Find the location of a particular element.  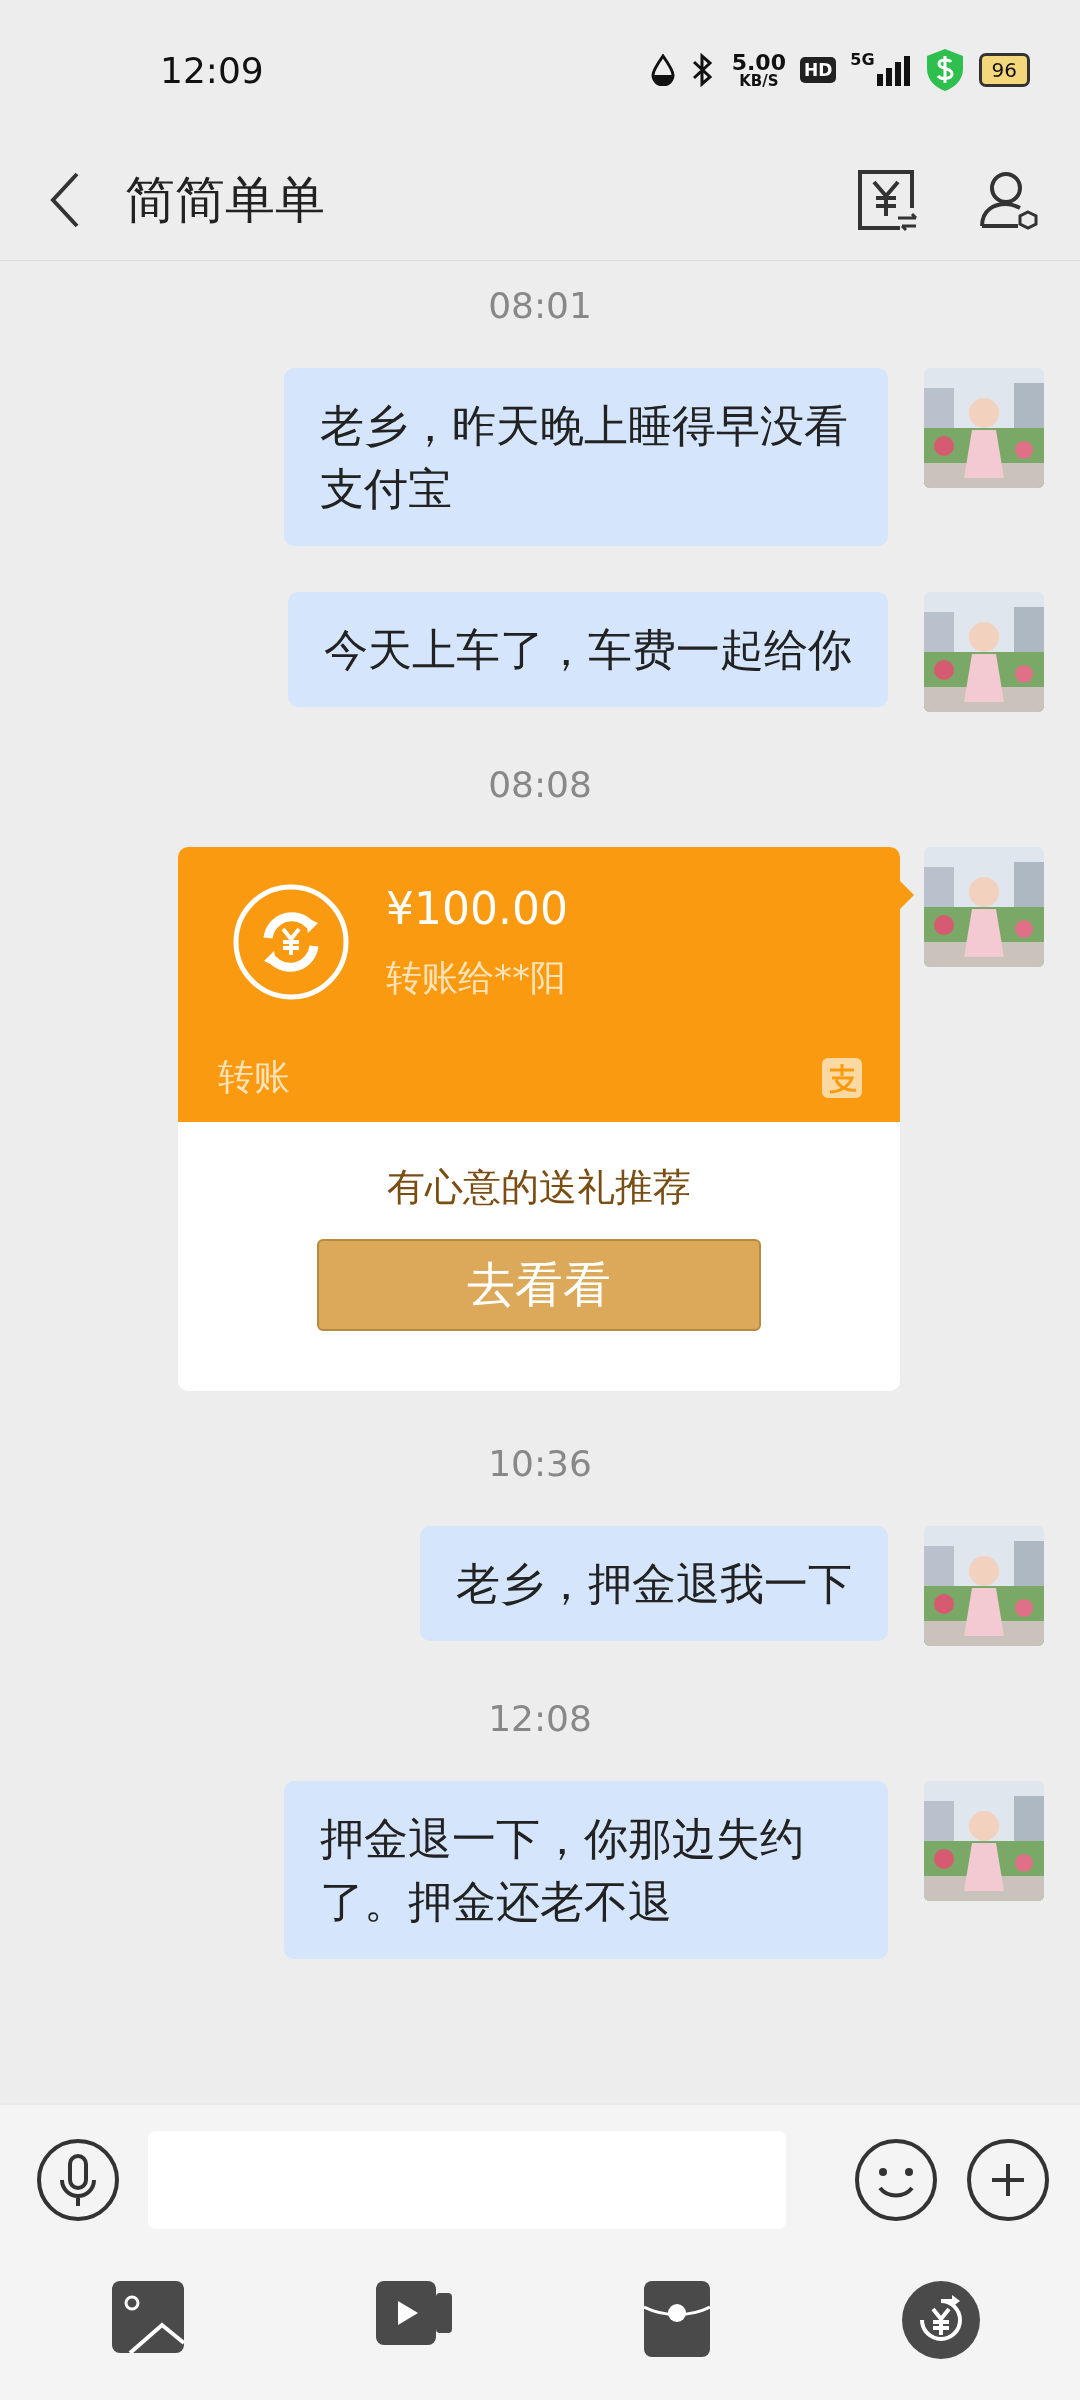

back-button is located at coordinates (65, 200).